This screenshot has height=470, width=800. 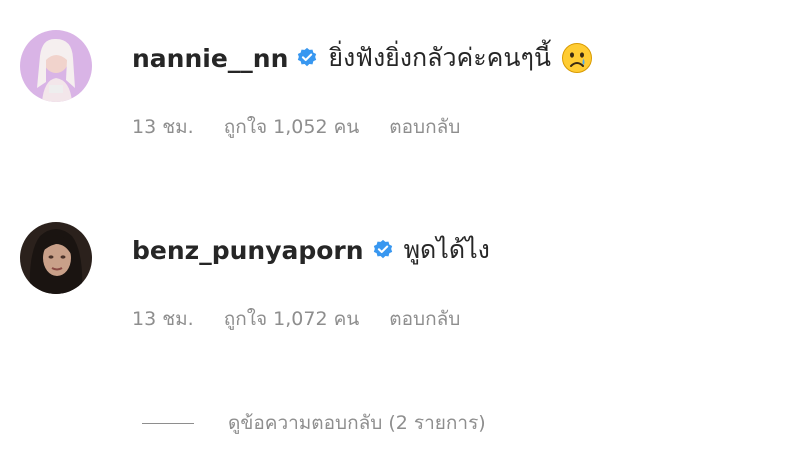 I want to click on view-replies-label: ดูข้อความตอบกลับ (2 รายการ), so click(x=357, y=423).